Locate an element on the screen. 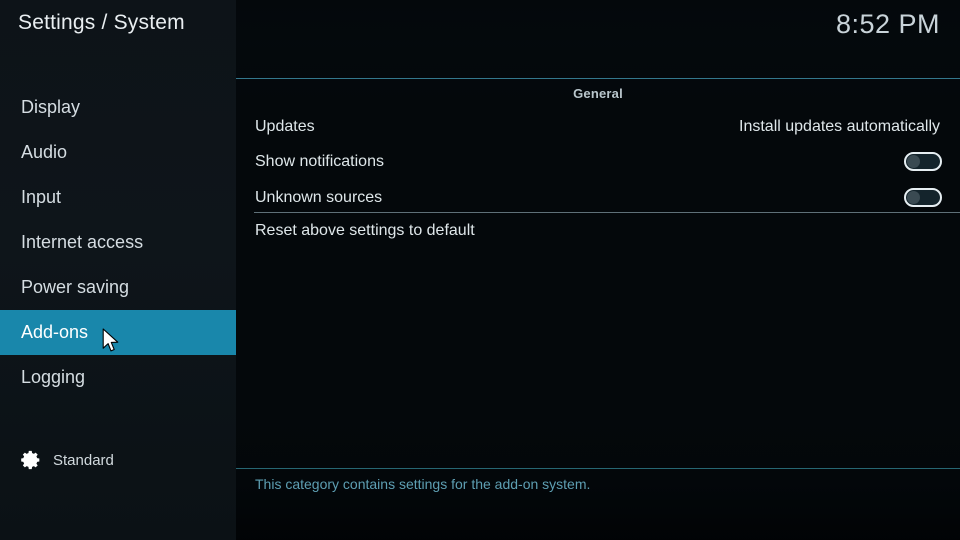 The height and width of the screenshot is (540, 960). sidebar-item-power-saving: Power saving is located at coordinates (118, 287).